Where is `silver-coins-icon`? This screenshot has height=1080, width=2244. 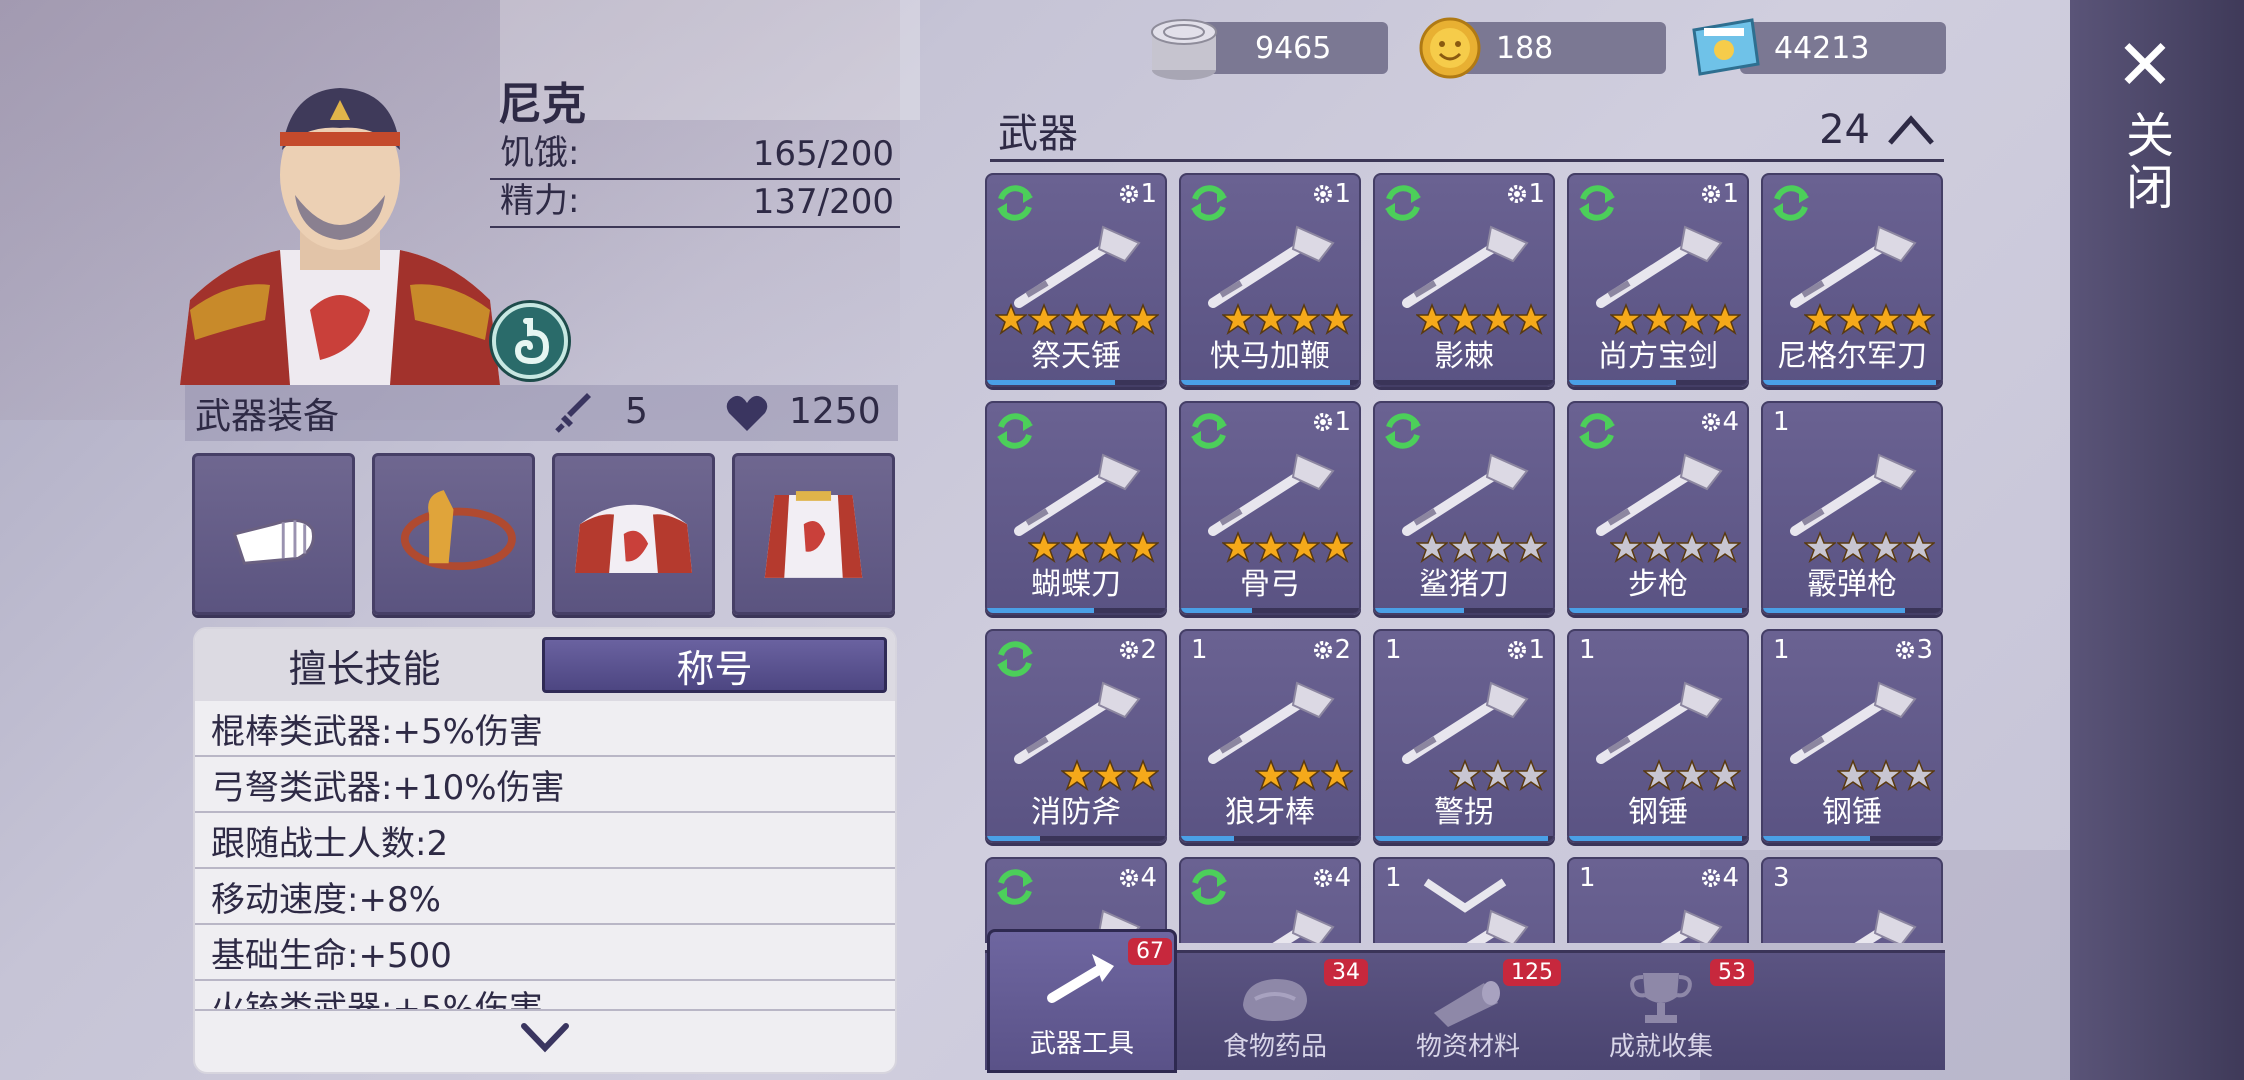 silver-coins-icon is located at coordinates (1184, 49).